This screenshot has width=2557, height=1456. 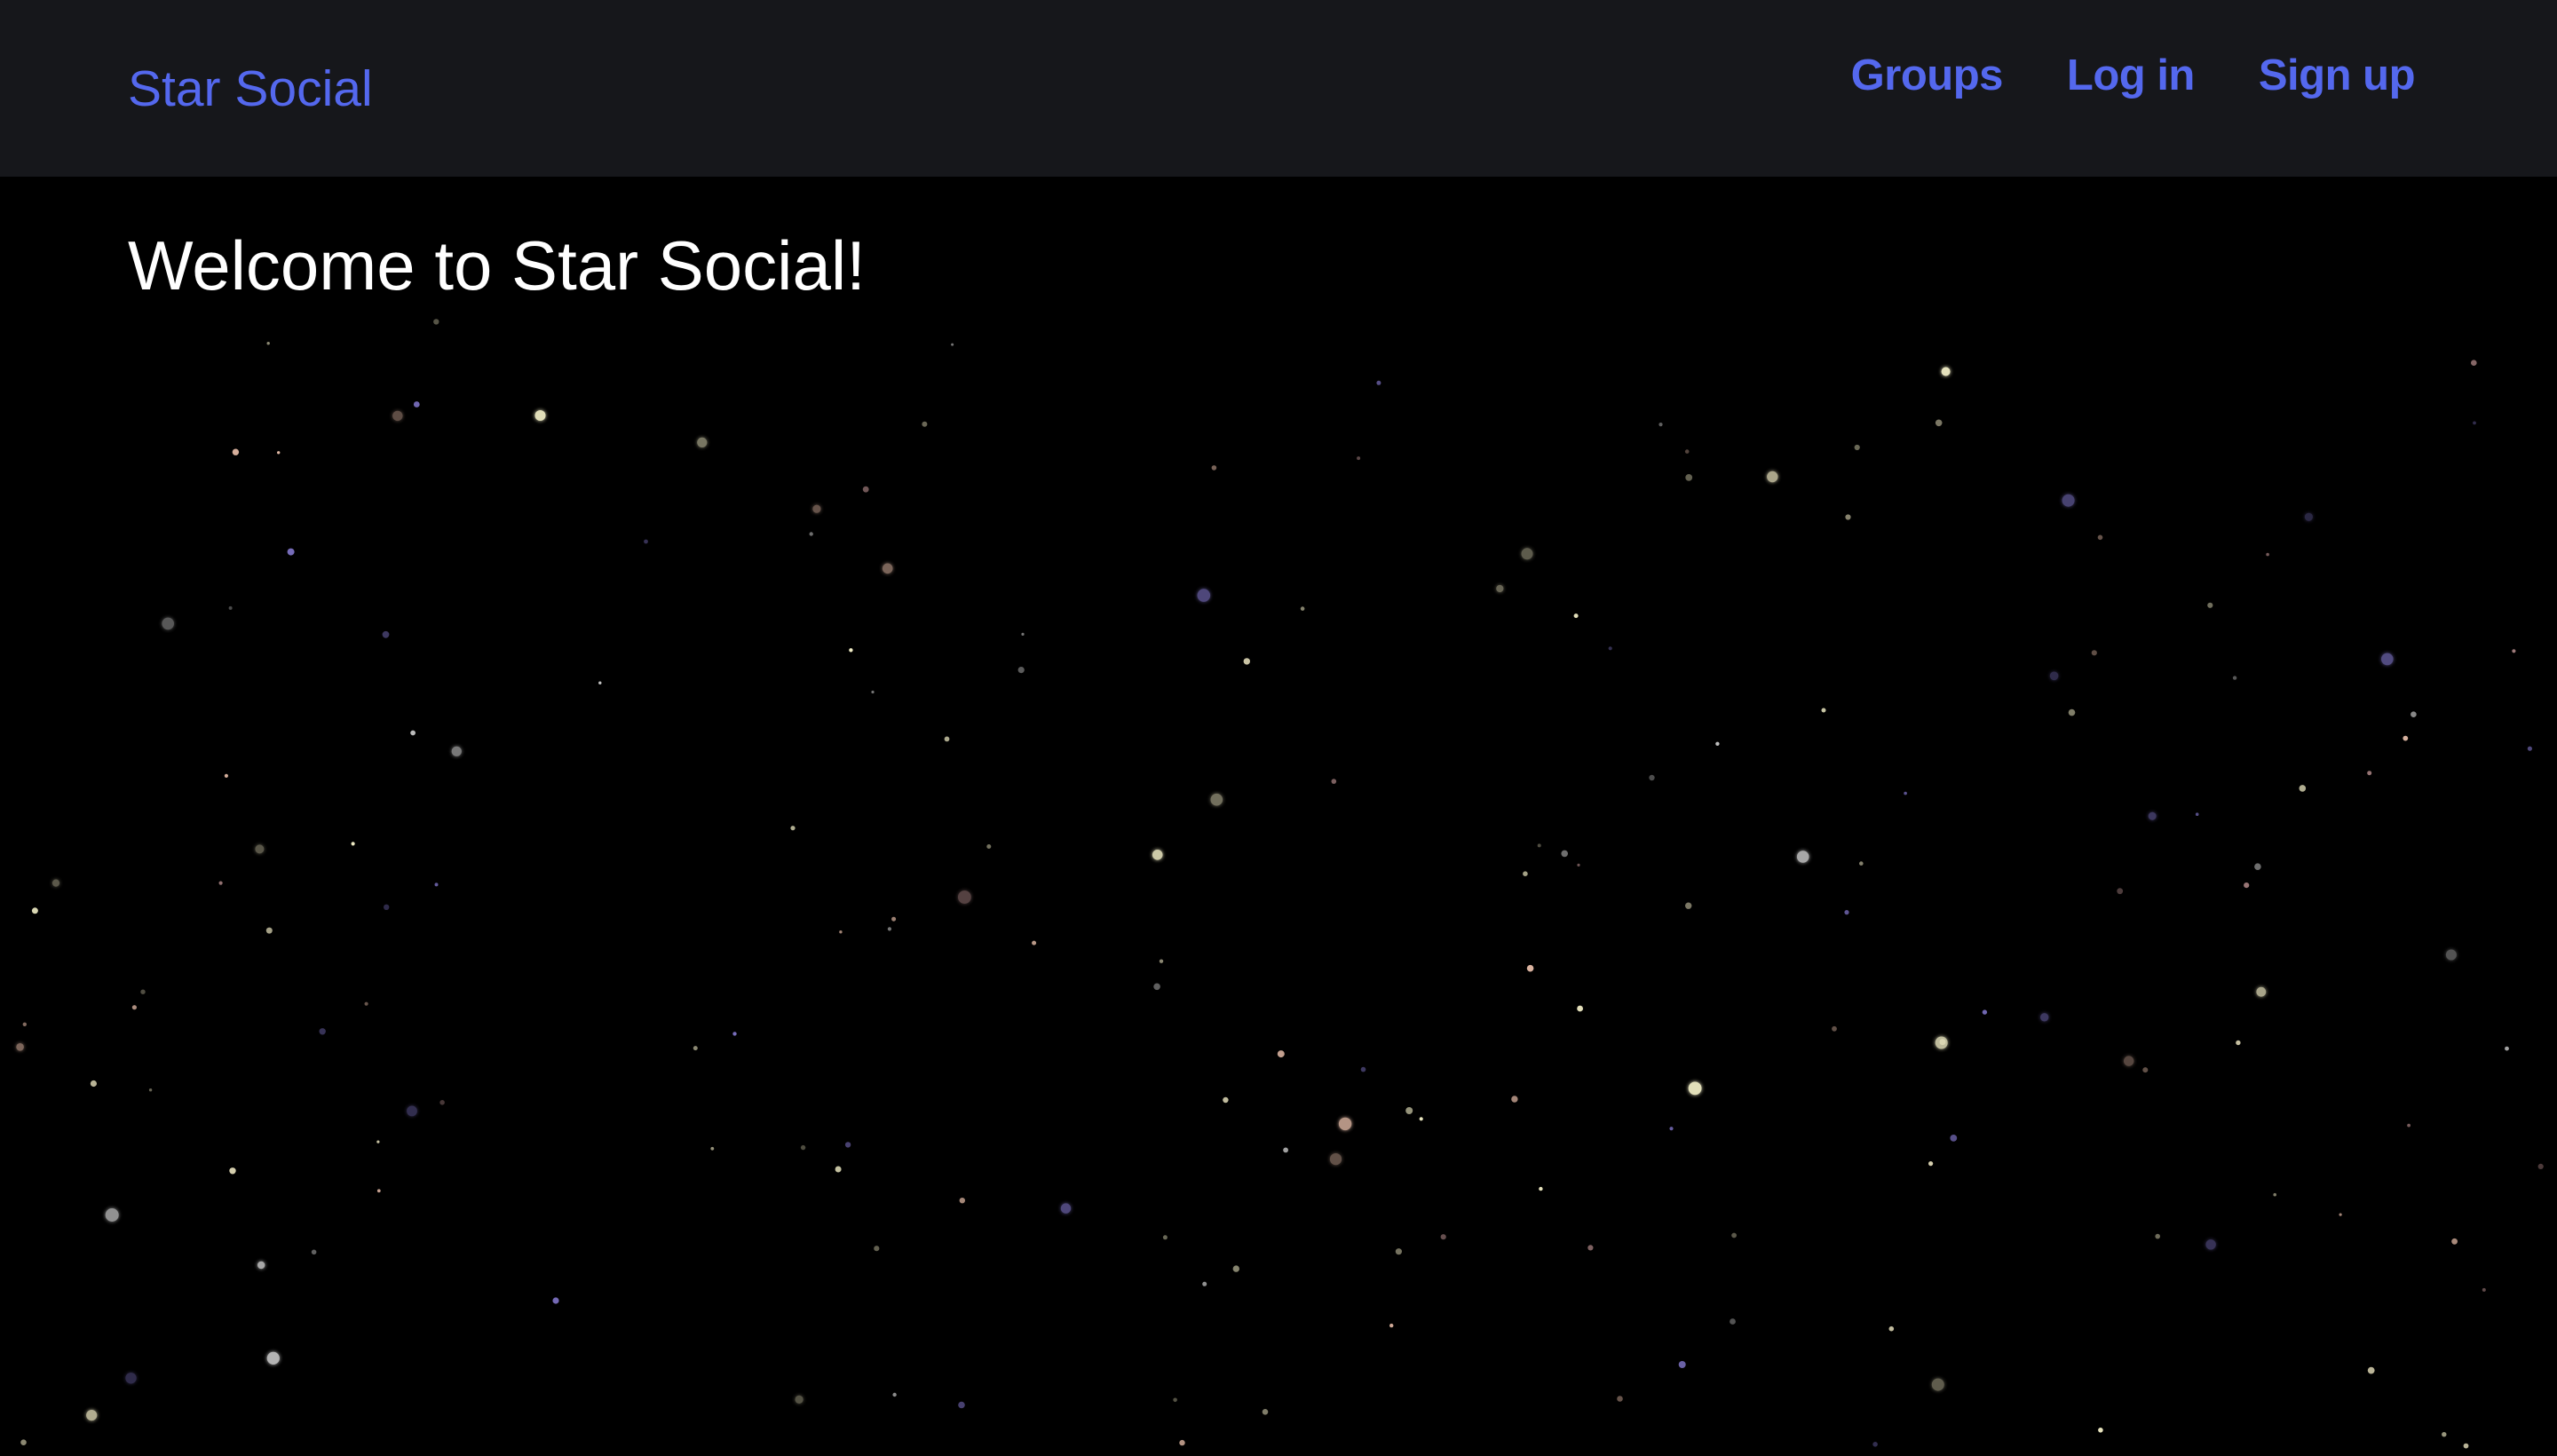 I want to click on nav-link-sign-up: Sign up, so click(x=2337, y=75).